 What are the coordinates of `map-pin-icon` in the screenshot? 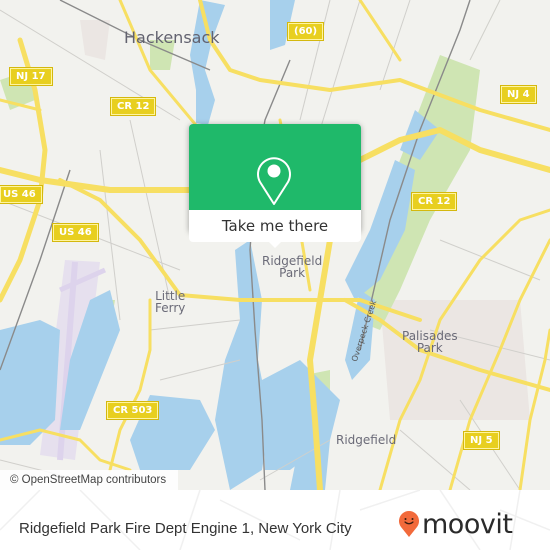 It's located at (274, 181).